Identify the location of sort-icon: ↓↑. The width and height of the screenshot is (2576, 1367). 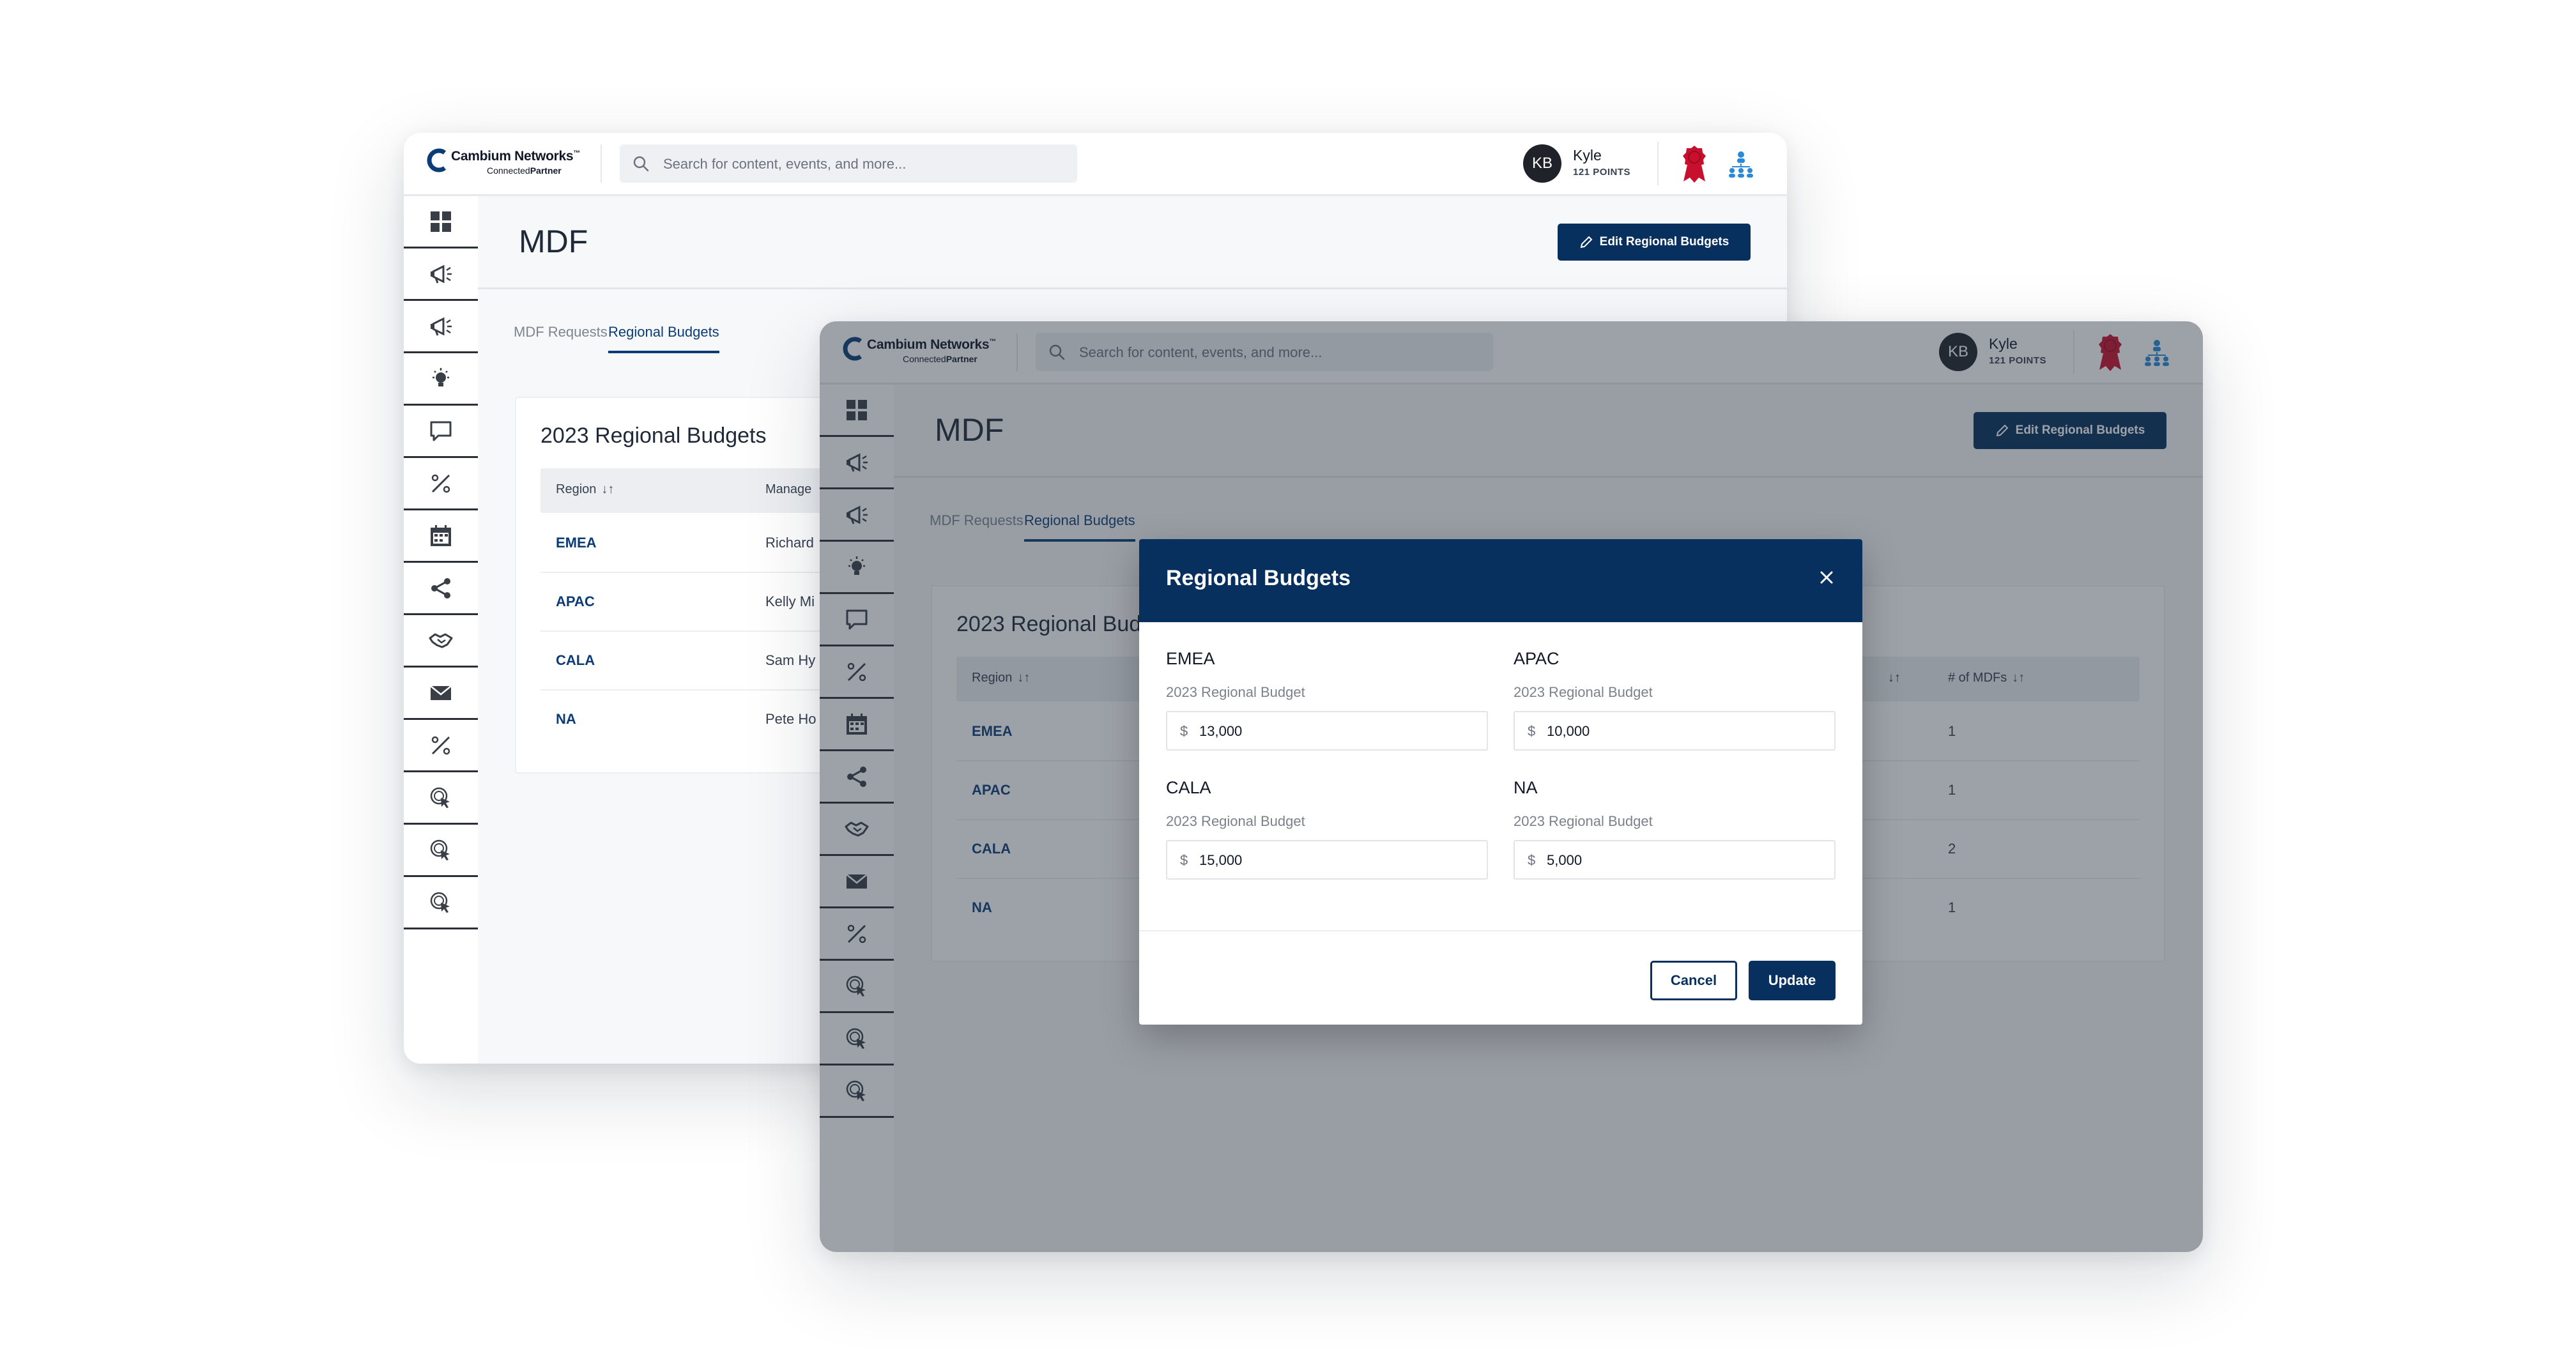
(607, 489).